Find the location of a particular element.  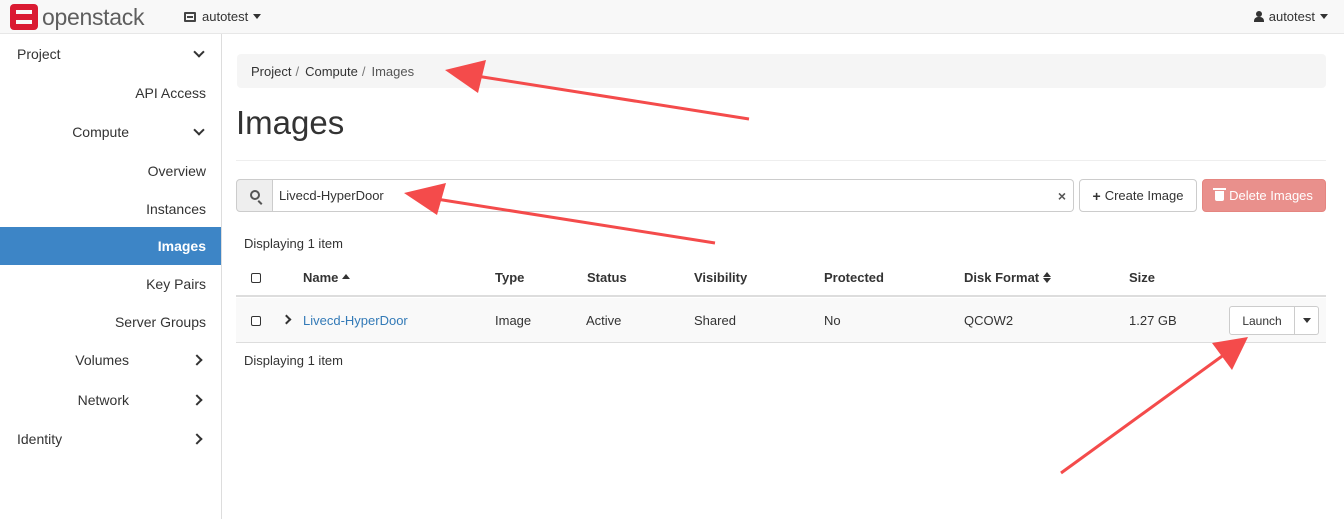

expand-row-chevron-icon is located at coordinates (286, 319).